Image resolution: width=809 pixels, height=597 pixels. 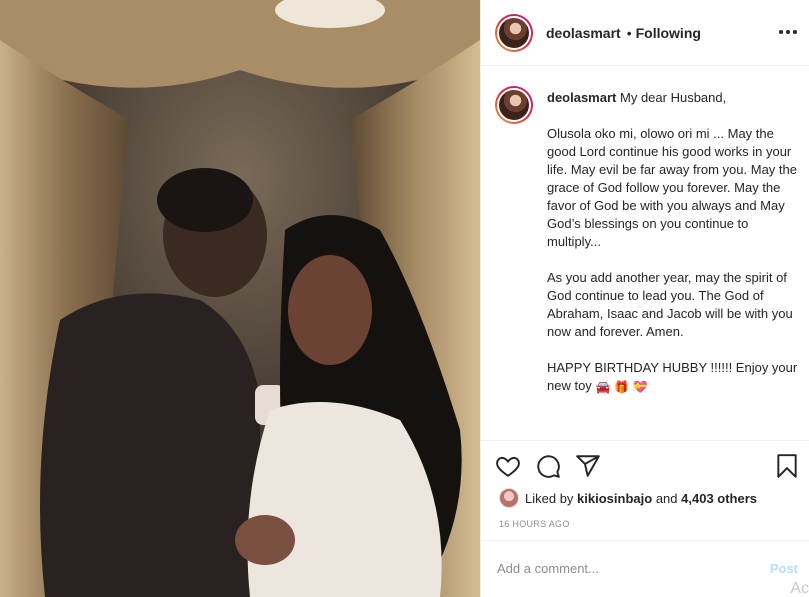 What do you see at coordinates (673, 97) in the screenshot?
I see `caption-greeting: My dear Husband,` at bounding box center [673, 97].